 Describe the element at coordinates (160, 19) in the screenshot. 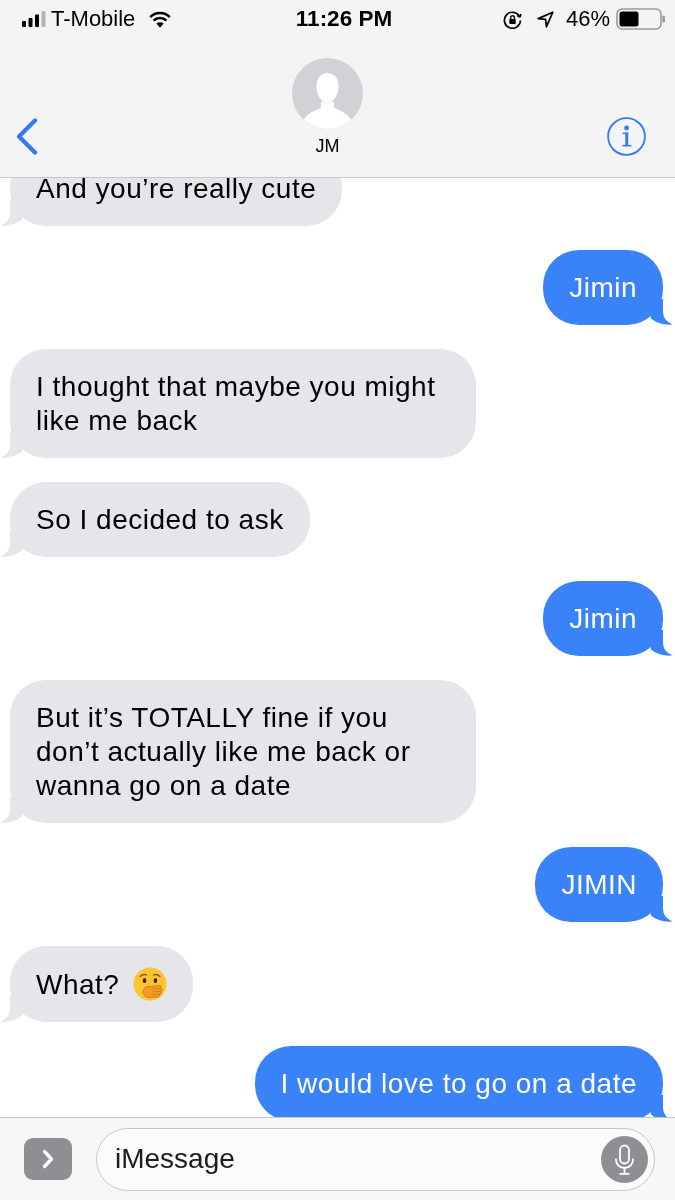

I see `wifi-icon` at that location.